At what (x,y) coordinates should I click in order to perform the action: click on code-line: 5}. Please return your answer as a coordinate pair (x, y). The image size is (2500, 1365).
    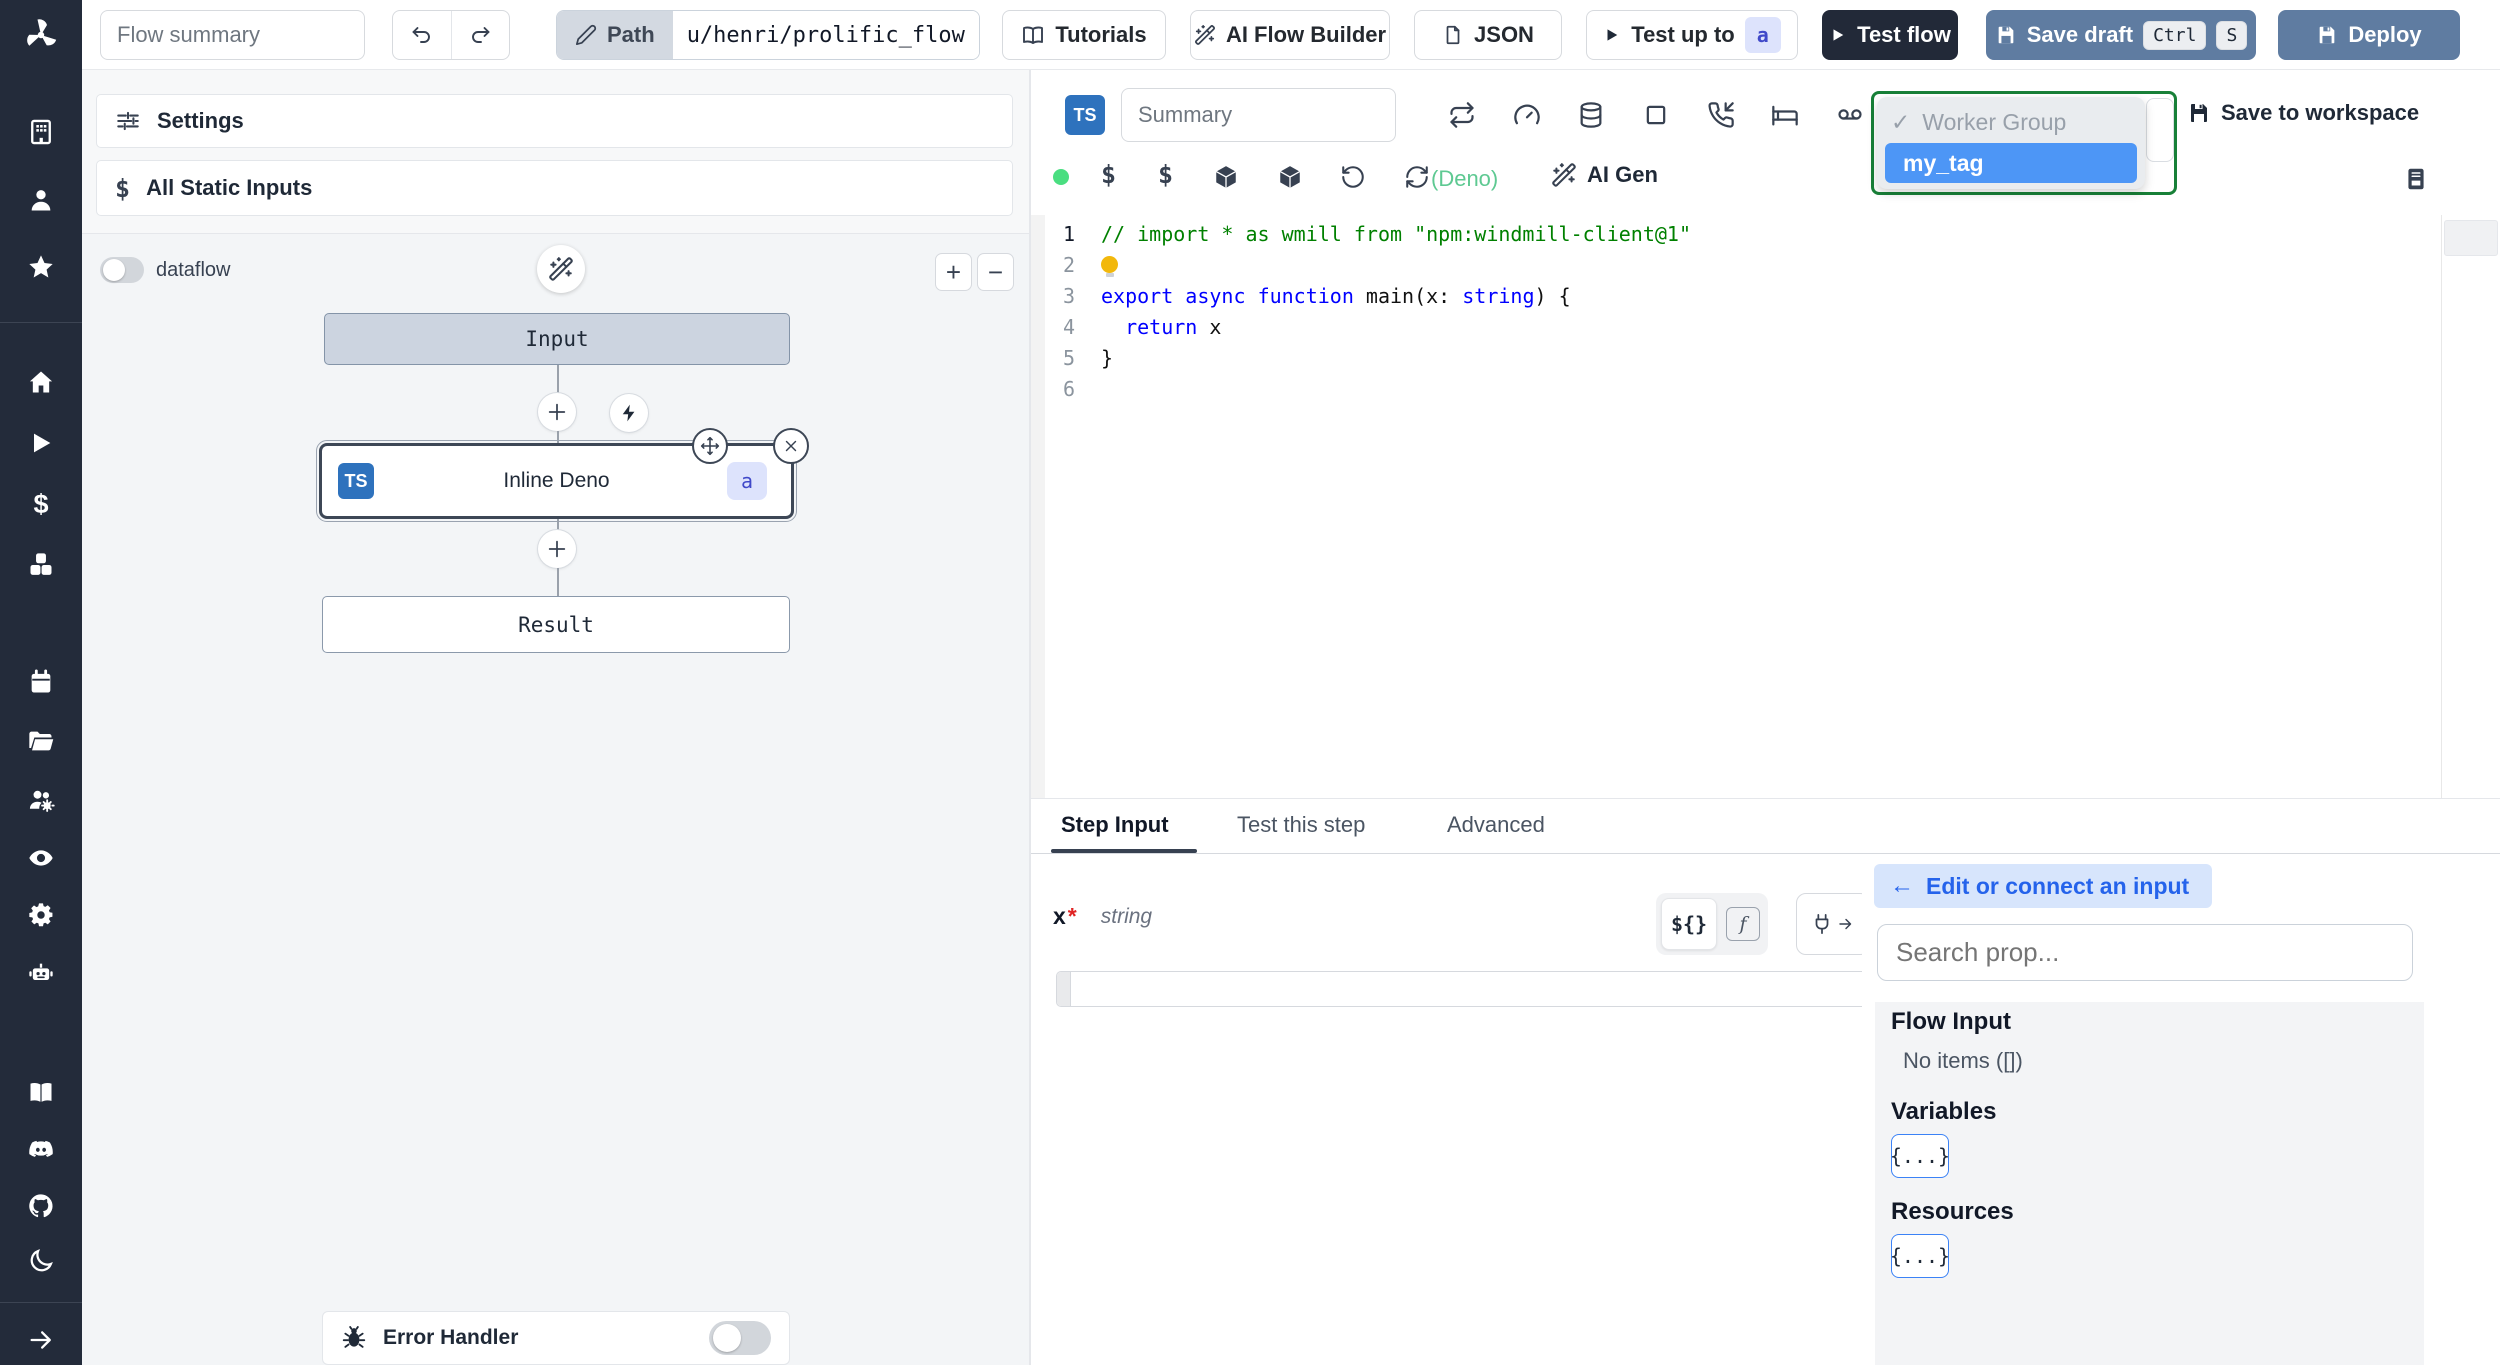
    Looking at the image, I should click on (1743, 357).